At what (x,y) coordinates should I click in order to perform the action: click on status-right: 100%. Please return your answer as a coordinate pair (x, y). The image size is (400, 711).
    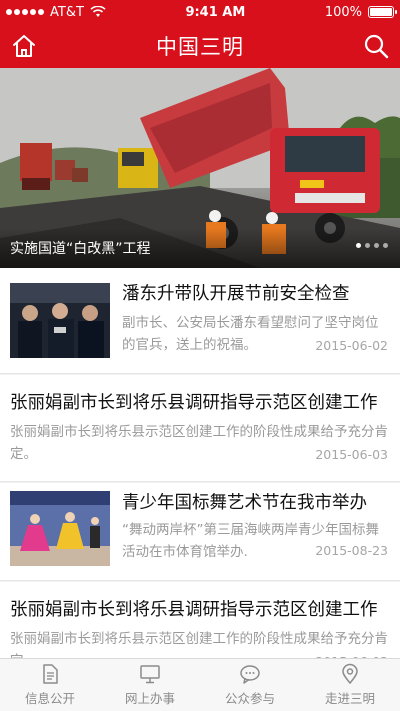
    Looking at the image, I should click on (360, 12).